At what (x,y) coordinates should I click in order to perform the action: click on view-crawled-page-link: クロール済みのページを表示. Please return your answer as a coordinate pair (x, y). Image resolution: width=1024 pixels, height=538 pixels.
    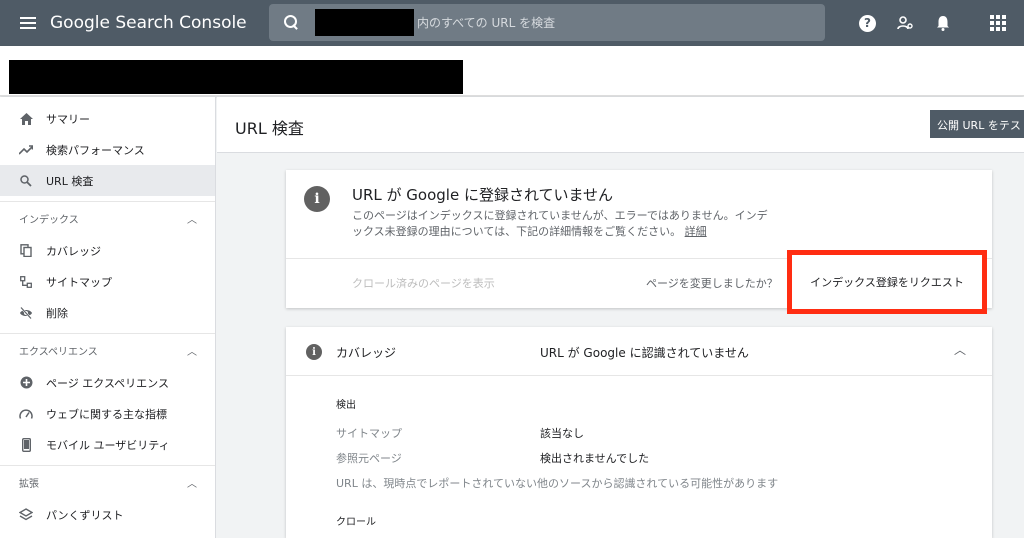
    Looking at the image, I should click on (423, 283).